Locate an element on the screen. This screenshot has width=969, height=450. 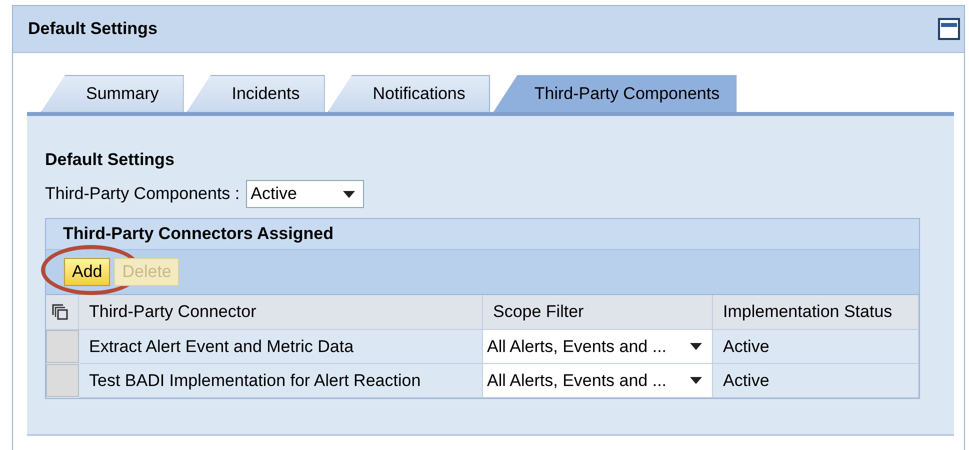
tab: Third-Party Components is located at coordinates (615, 93).